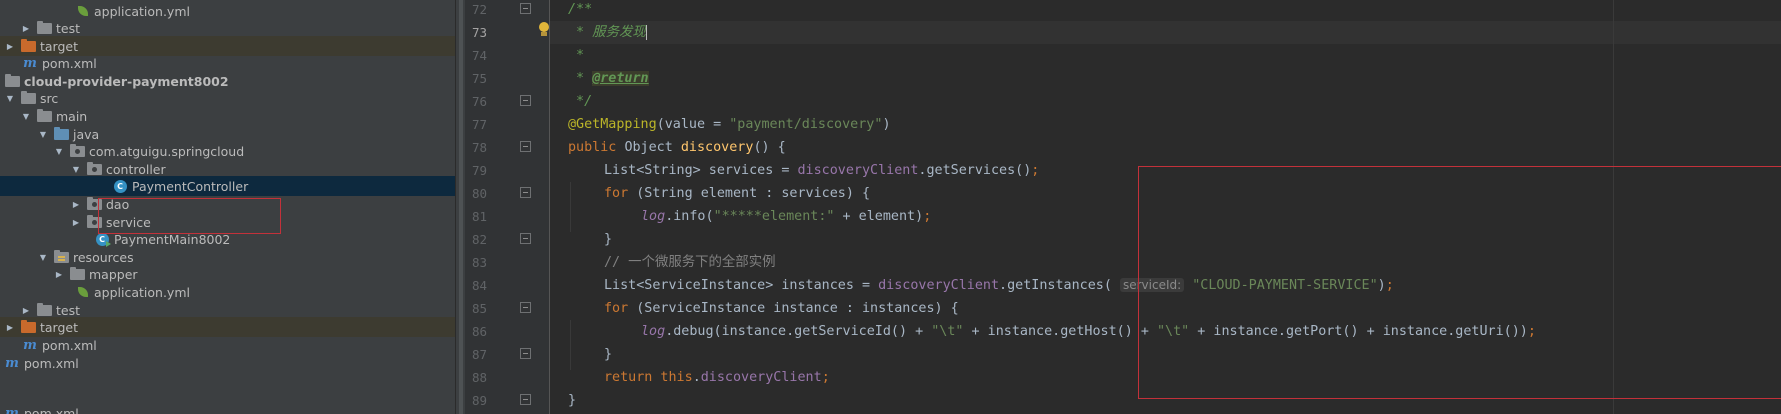 The width and height of the screenshot is (1781, 414). Describe the element at coordinates (1152, 285) in the screenshot. I see `parameter-name-hint: serviceId:` at that location.